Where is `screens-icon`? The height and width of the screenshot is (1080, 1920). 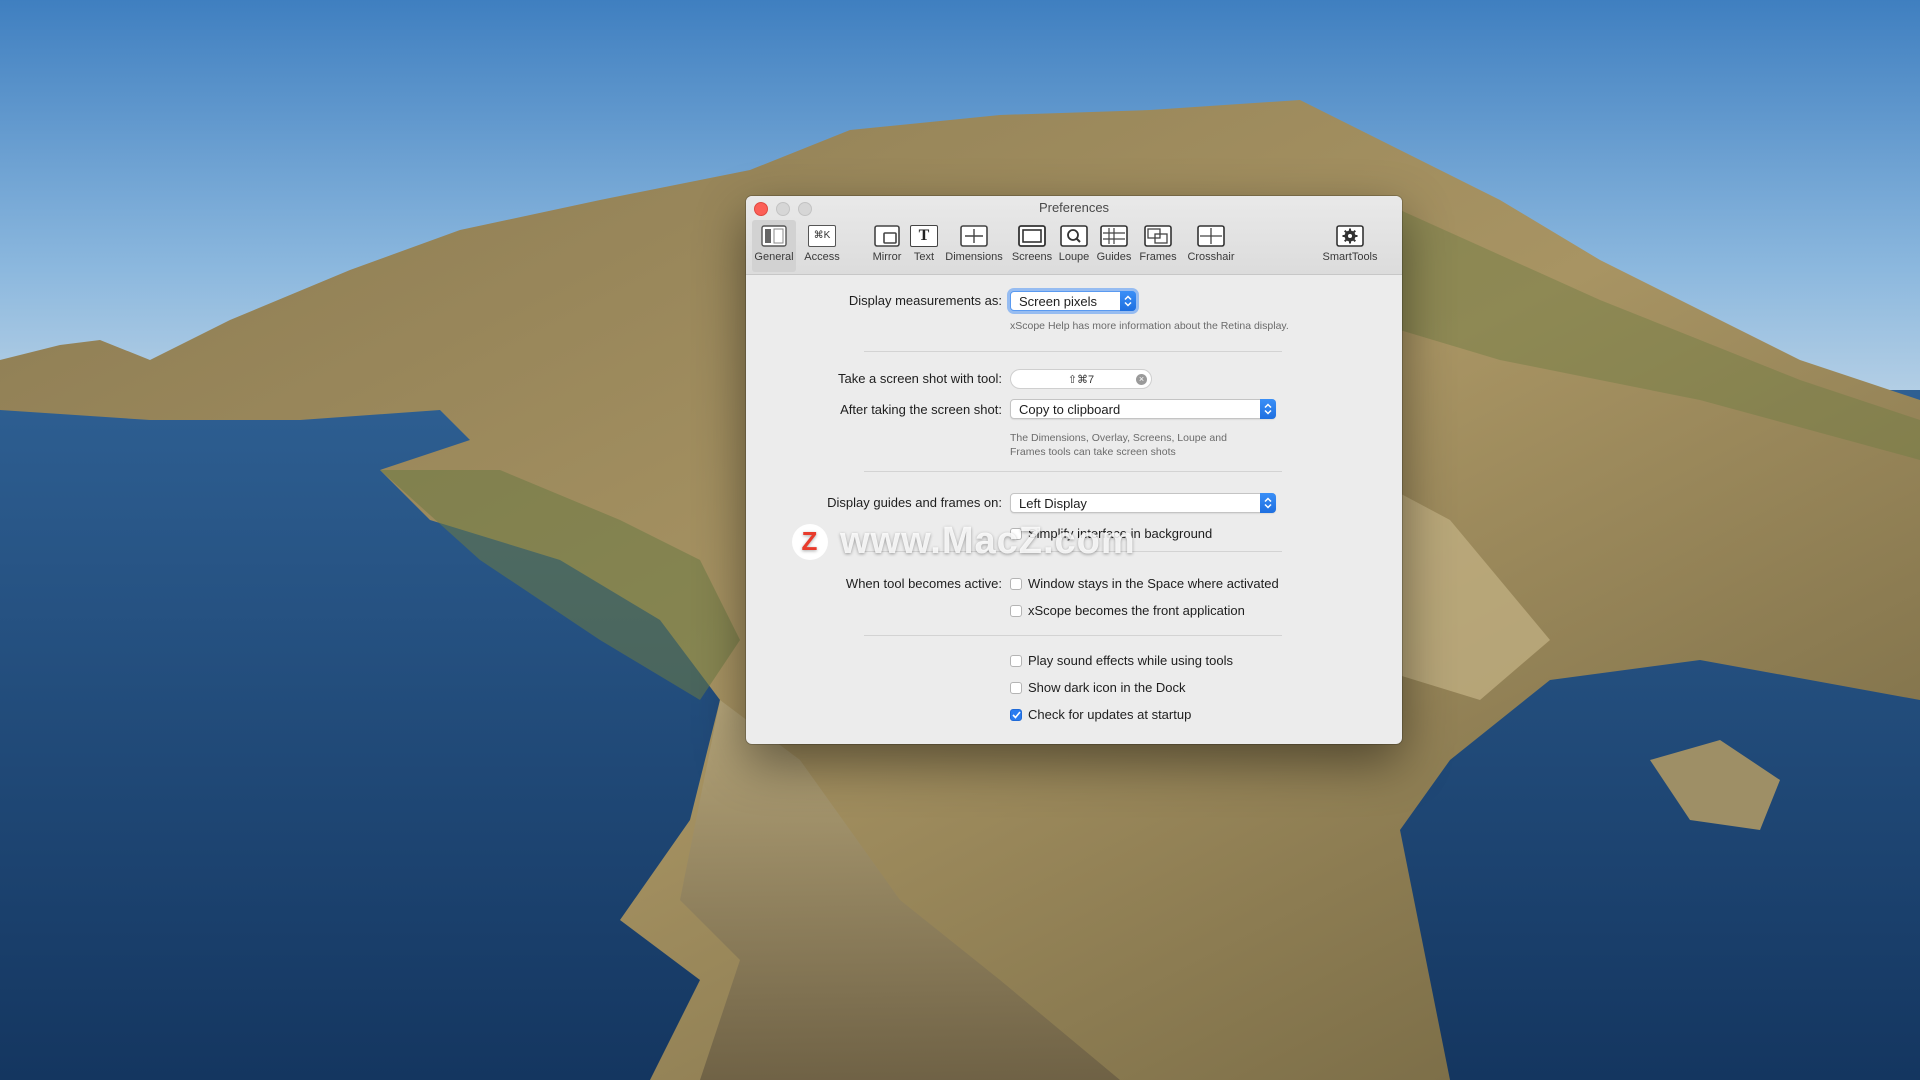
screens-icon is located at coordinates (1032, 236).